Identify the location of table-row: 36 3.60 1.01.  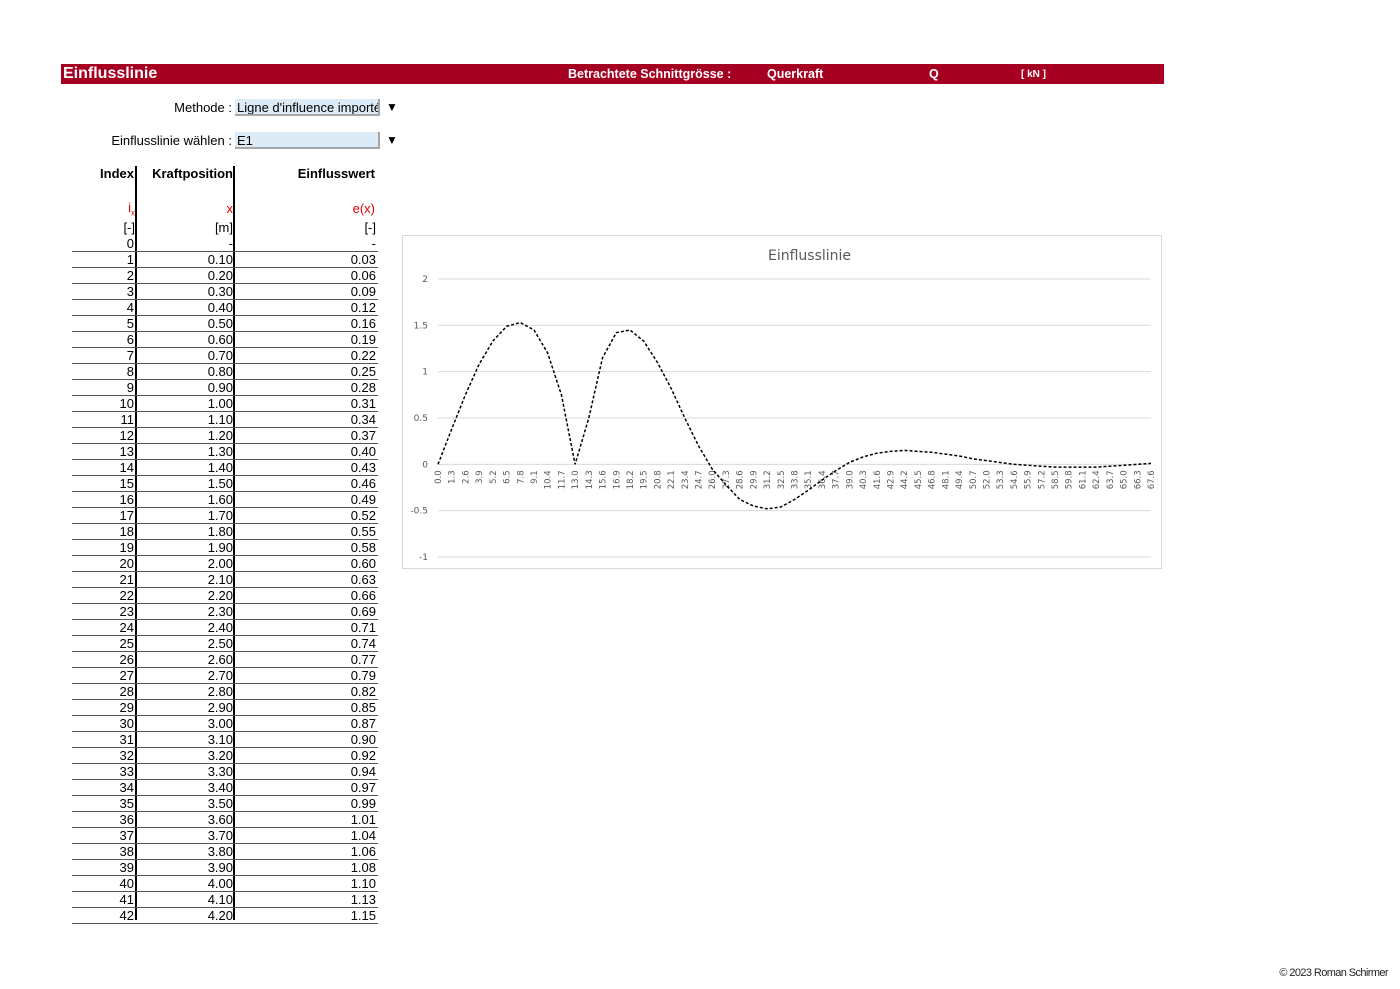
(225, 820).